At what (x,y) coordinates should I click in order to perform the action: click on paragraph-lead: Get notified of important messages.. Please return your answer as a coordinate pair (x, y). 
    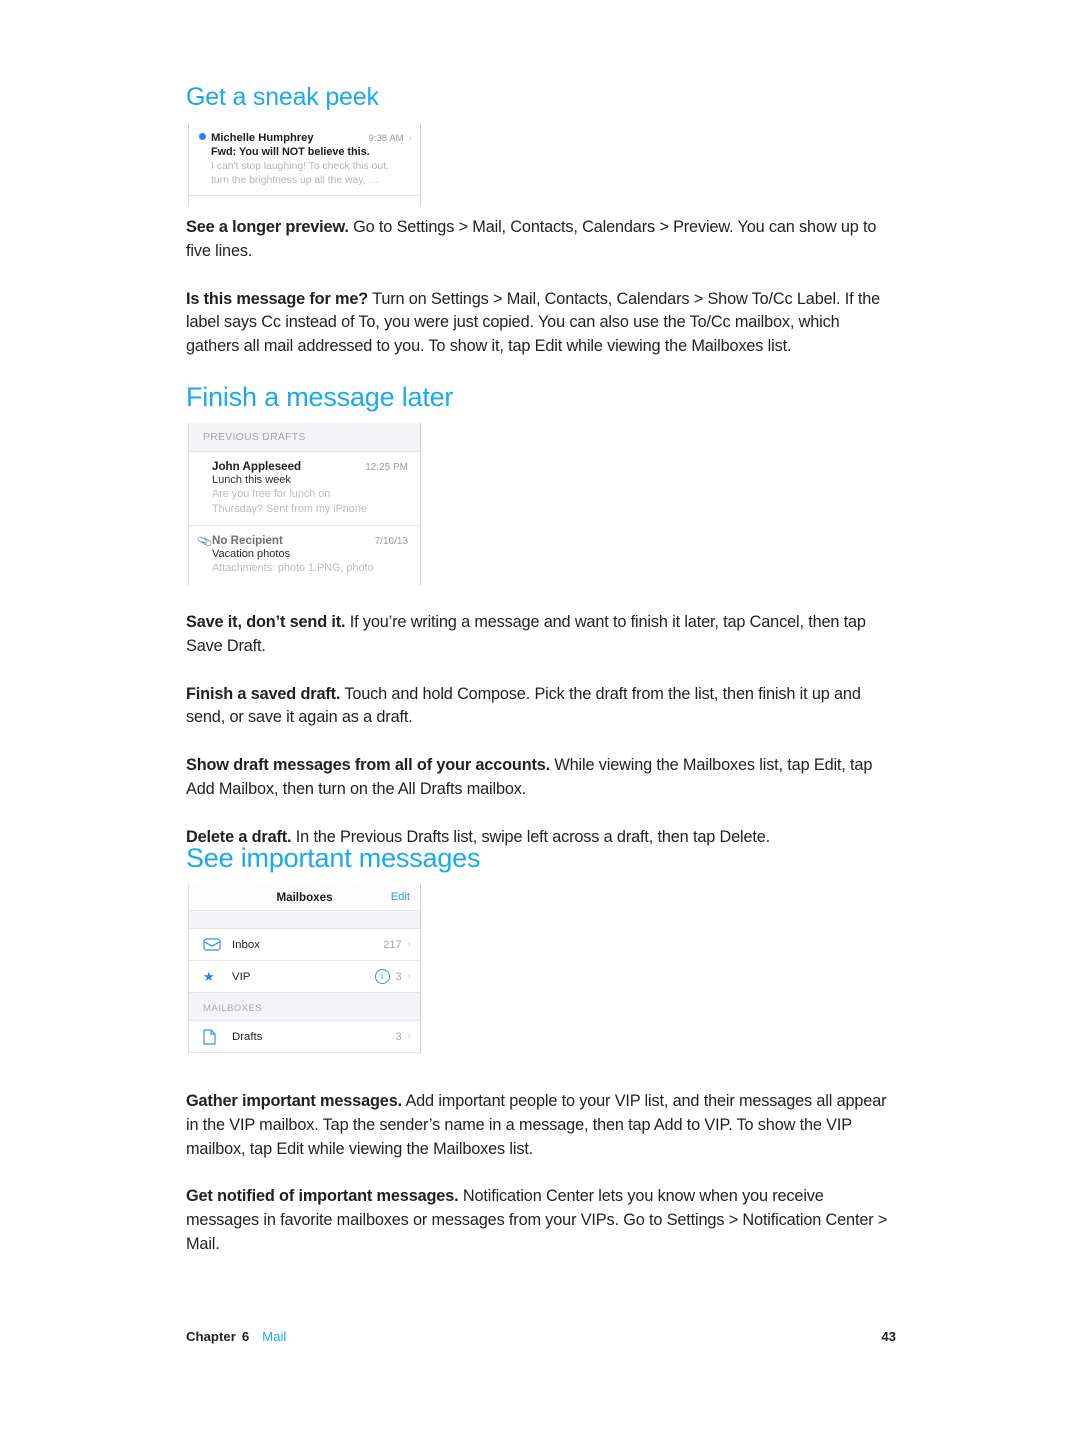
    Looking at the image, I should click on (322, 1196).